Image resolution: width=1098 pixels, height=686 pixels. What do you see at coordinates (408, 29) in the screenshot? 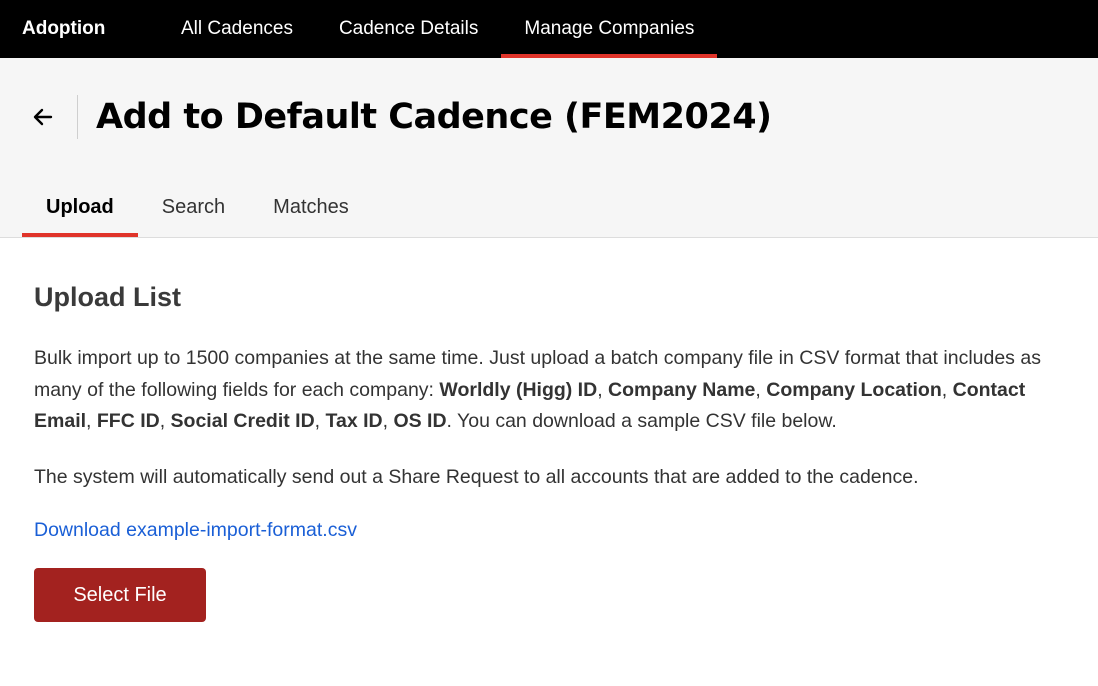
I see `nav-cadence-details: Cadence Details` at bounding box center [408, 29].